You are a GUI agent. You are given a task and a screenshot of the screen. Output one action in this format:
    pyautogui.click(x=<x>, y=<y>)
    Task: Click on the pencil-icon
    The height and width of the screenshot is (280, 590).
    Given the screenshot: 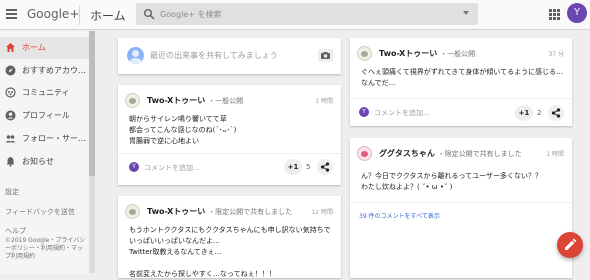 What is the action you would take?
    pyautogui.click(x=571, y=244)
    